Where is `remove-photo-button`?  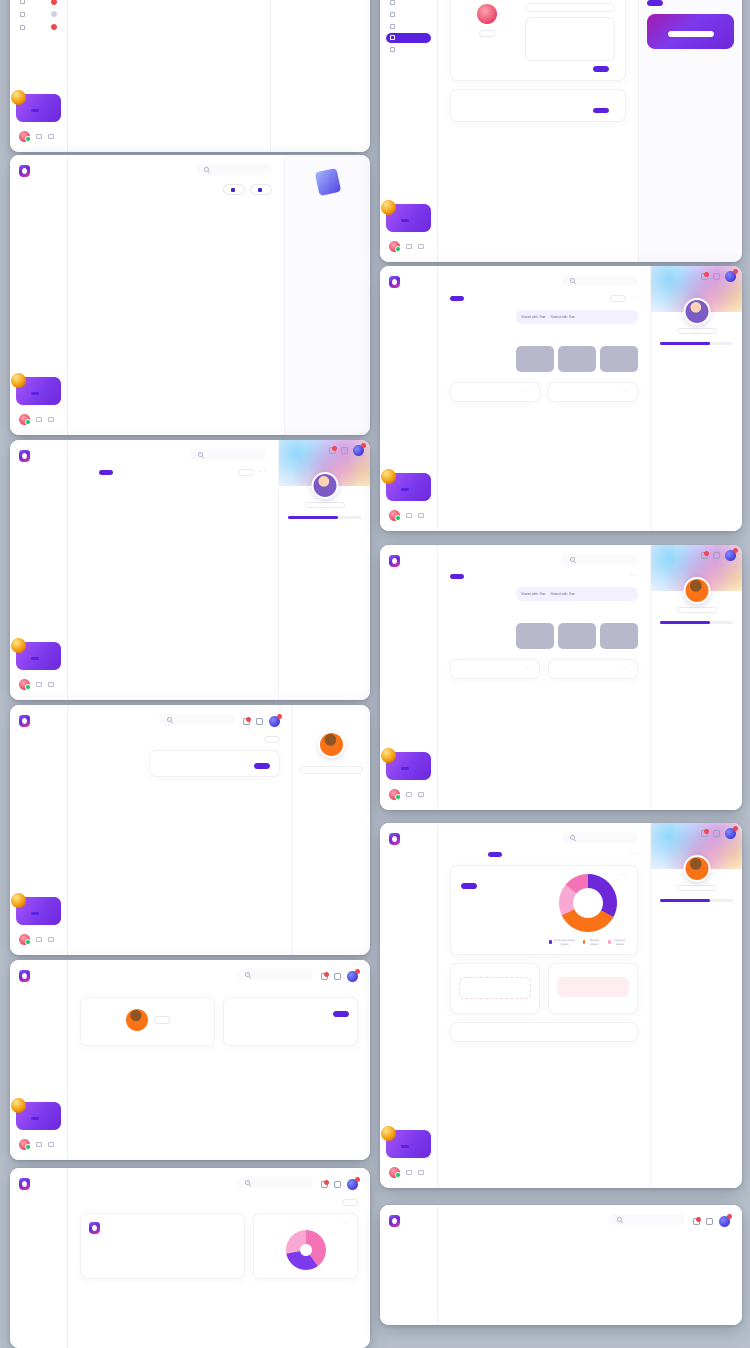
remove-photo-button is located at coordinates (161, 1020).